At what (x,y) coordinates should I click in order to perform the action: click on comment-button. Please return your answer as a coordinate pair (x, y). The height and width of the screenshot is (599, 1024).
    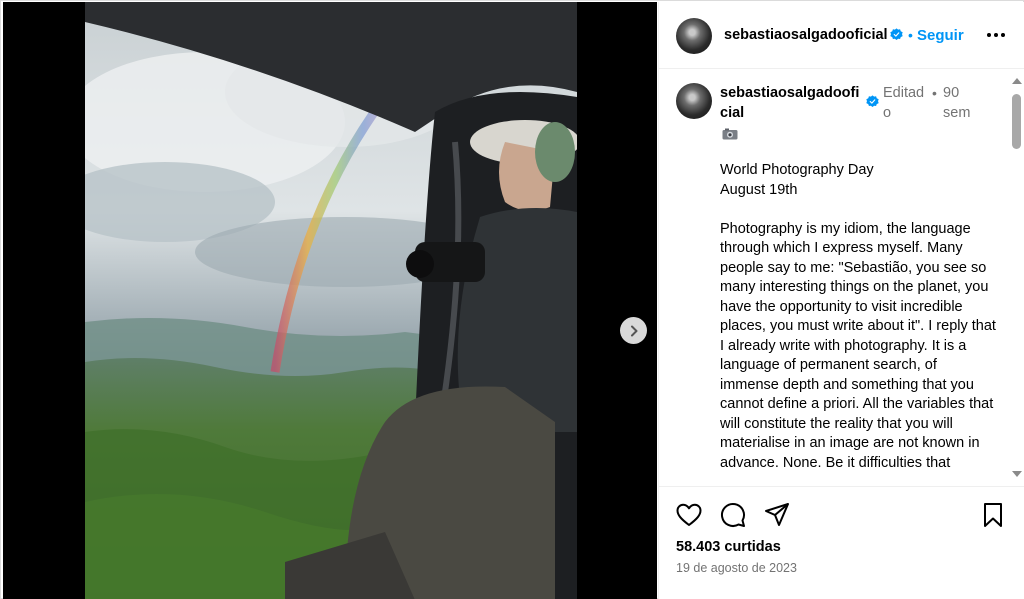
    Looking at the image, I should click on (733, 515).